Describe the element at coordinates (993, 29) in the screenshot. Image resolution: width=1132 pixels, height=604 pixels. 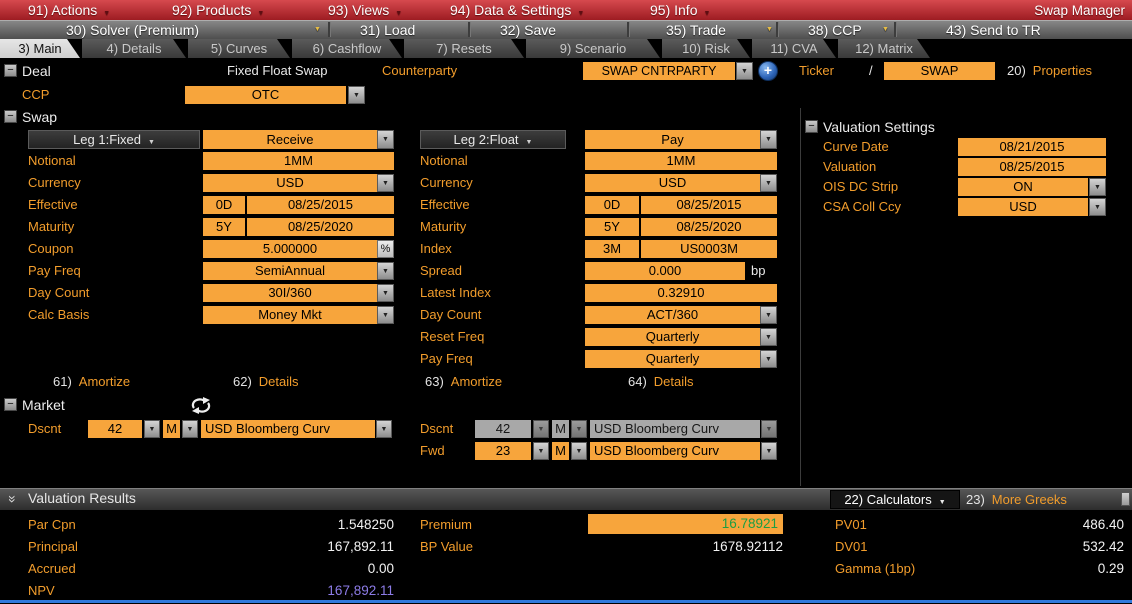
I see `send-to-tr-button: 43) Send to TR` at that location.